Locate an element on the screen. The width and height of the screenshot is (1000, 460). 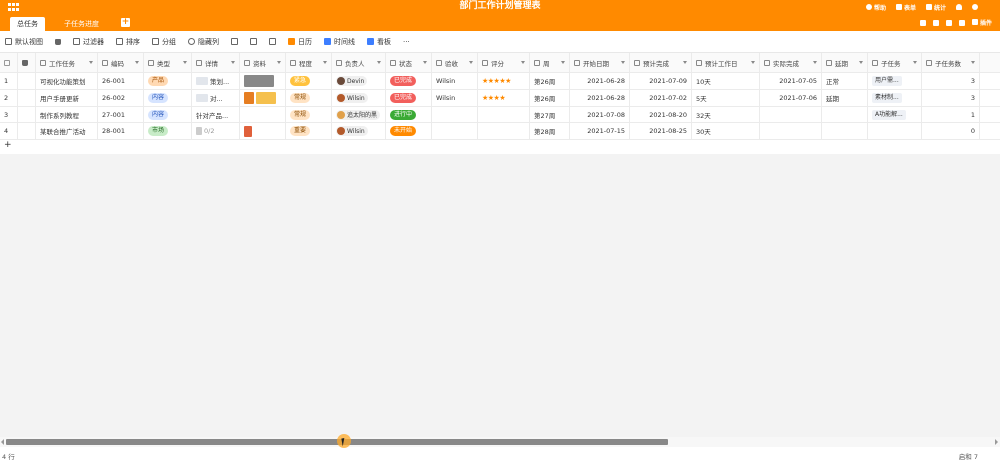
status-cell: 进行中 is located at coordinates (409, 114).